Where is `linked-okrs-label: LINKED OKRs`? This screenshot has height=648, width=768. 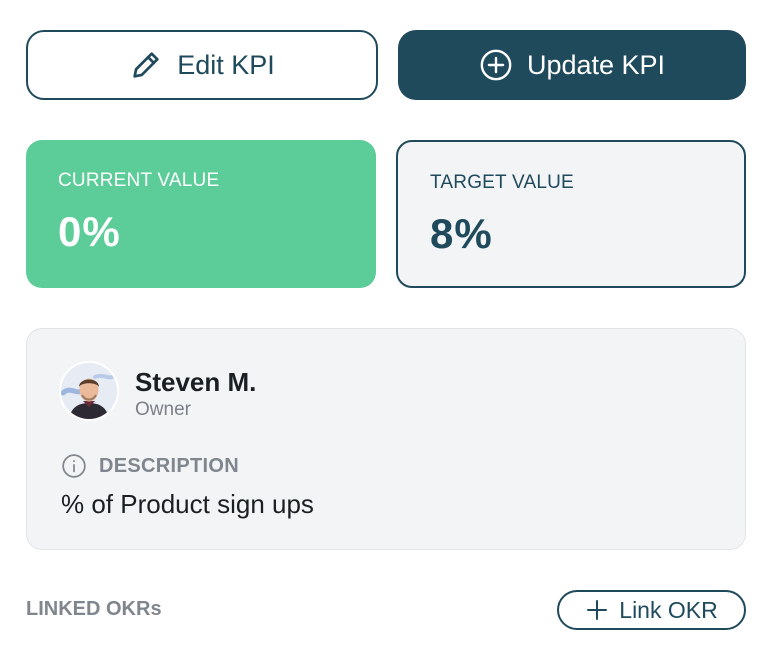
linked-okrs-label: LINKED OKRs is located at coordinates (94, 609).